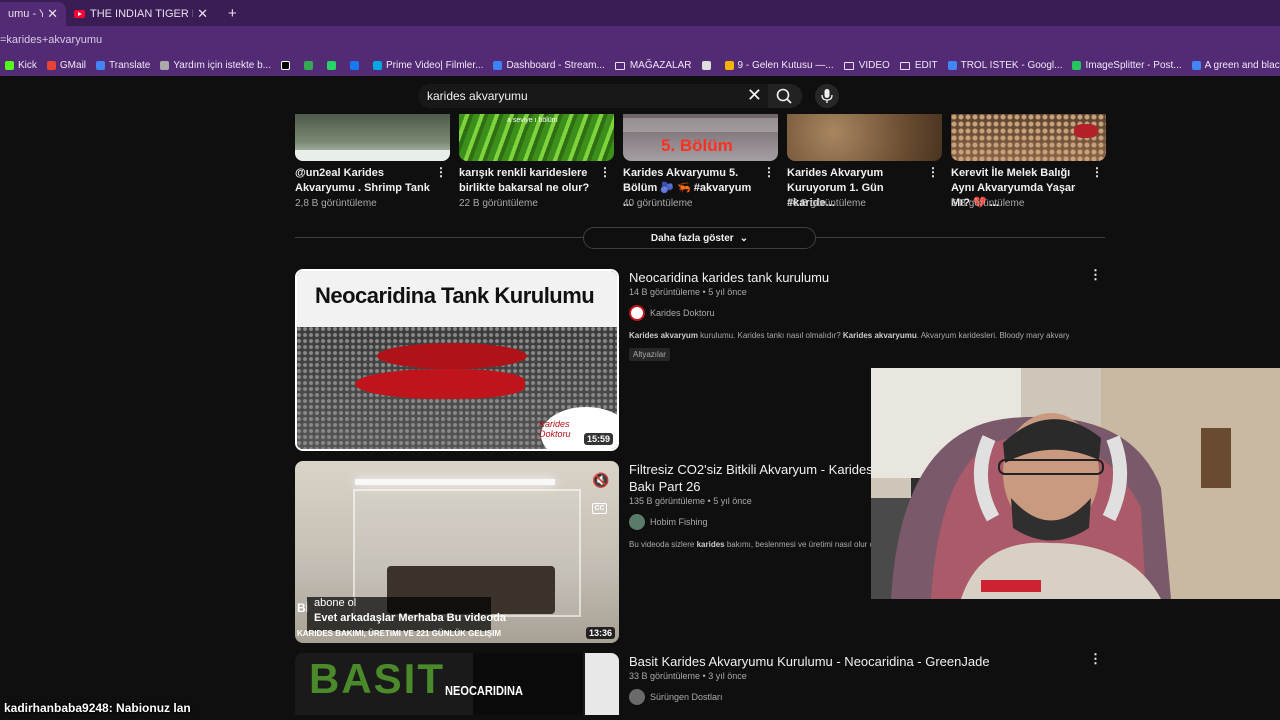  I want to click on search-query: karides akvaryumu, so click(477, 96).